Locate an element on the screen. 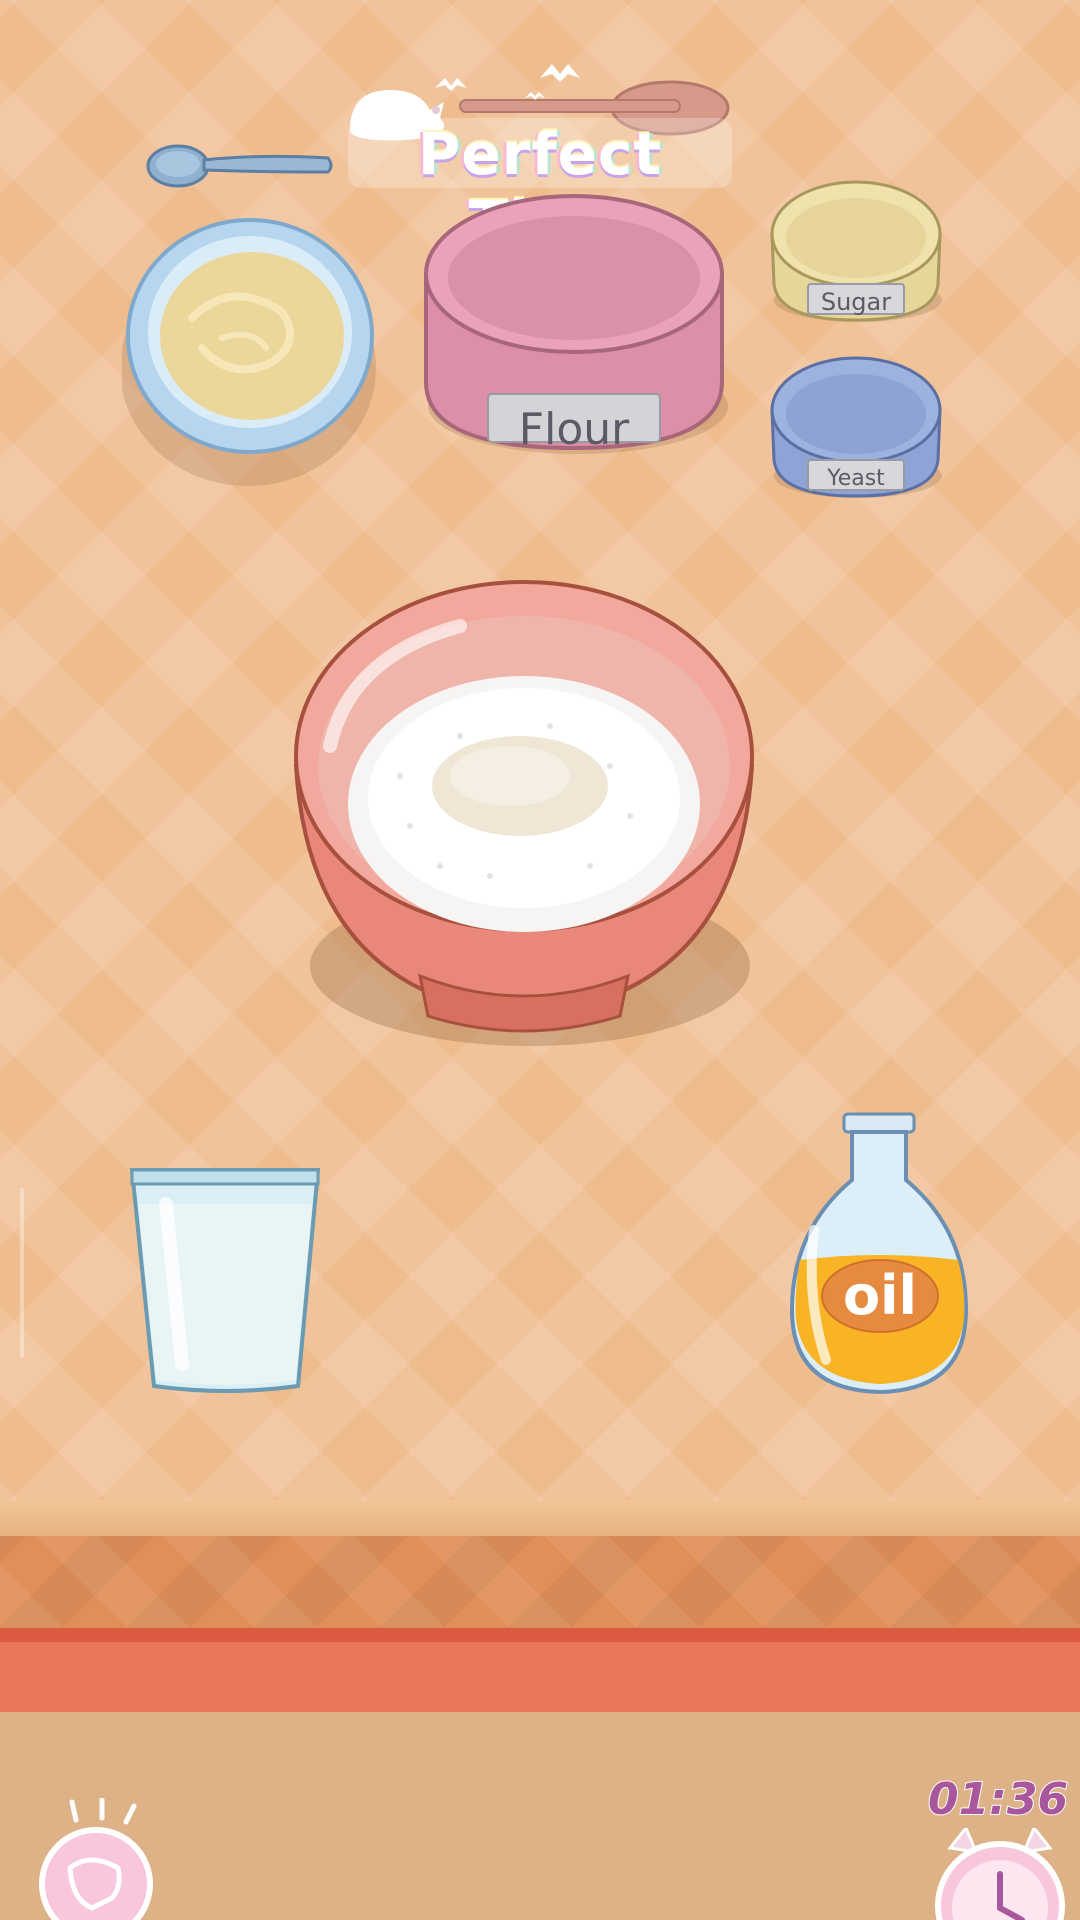  mixing-bowl is located at coordinates (525, 816).